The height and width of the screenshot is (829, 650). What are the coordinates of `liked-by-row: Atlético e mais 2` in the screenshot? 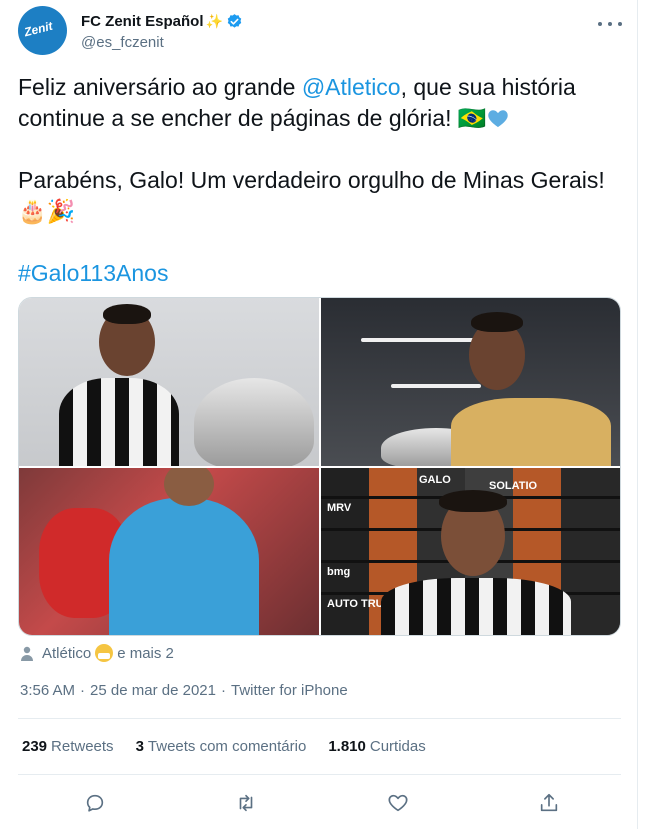 It's located at (97, 653).